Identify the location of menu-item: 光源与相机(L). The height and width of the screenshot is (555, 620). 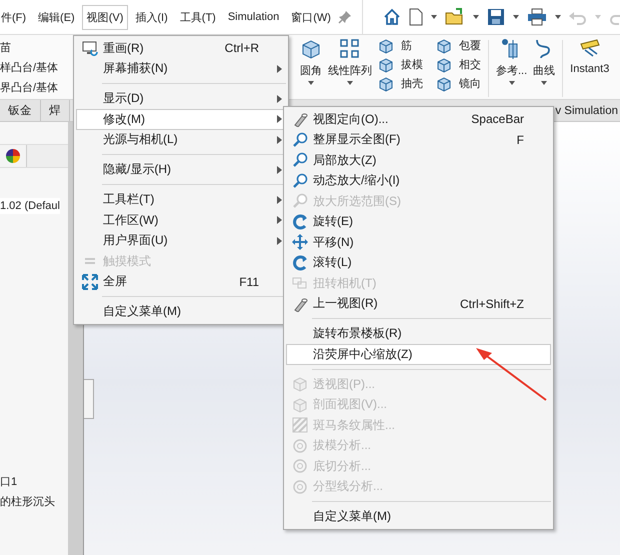
(181, 140).